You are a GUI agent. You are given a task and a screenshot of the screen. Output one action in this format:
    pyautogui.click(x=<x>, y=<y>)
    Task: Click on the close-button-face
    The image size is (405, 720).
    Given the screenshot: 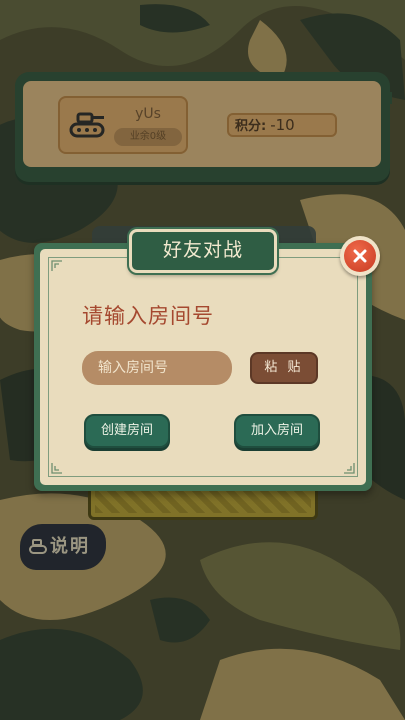 What is the action you would take?
    pyautogui.click(x=360, y=256)
    